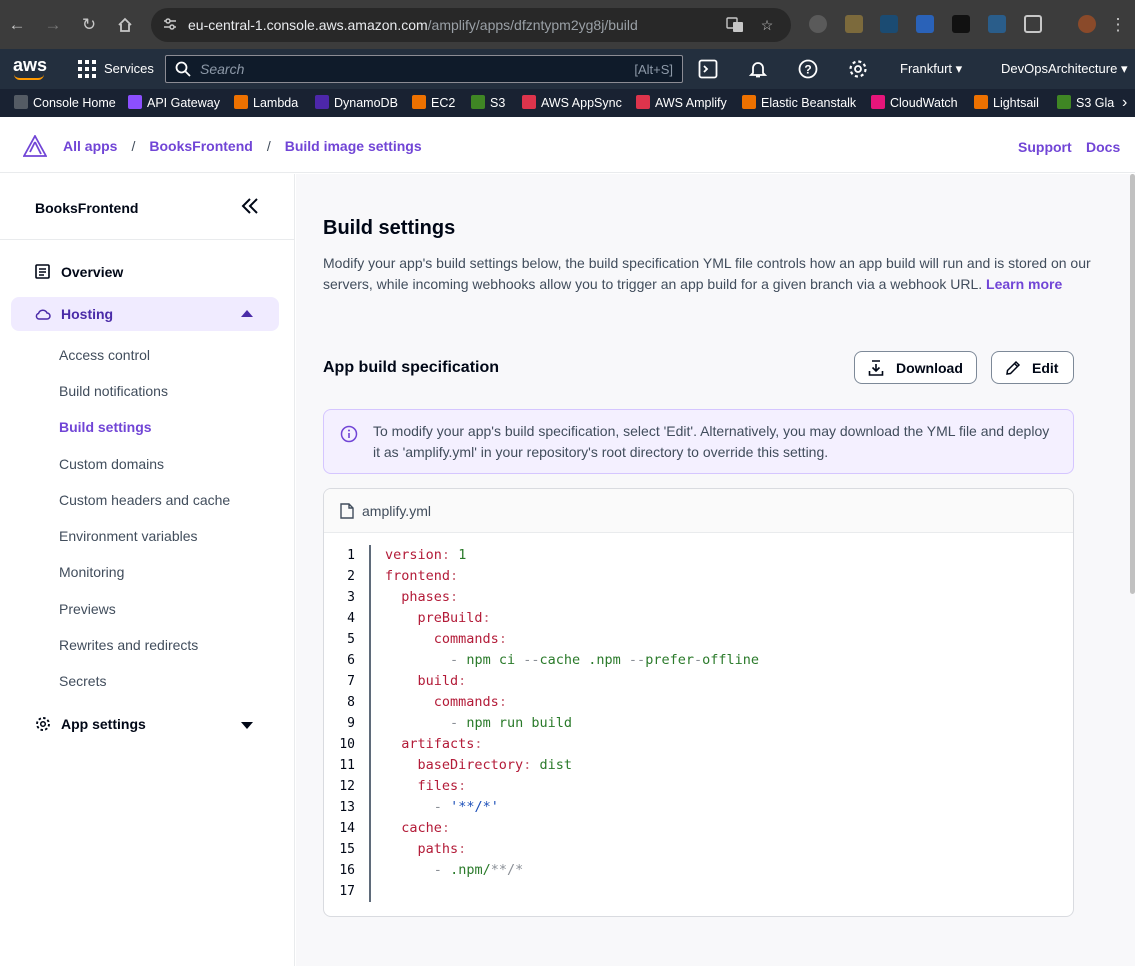 Image resolution: width=1135 pixels, height=966 pixels. What do you see at coordinates (1064, 69) in the screenshot?
I see `account-menu: DevOpsArchitecture ▾` at bounding box center [1064, 69].